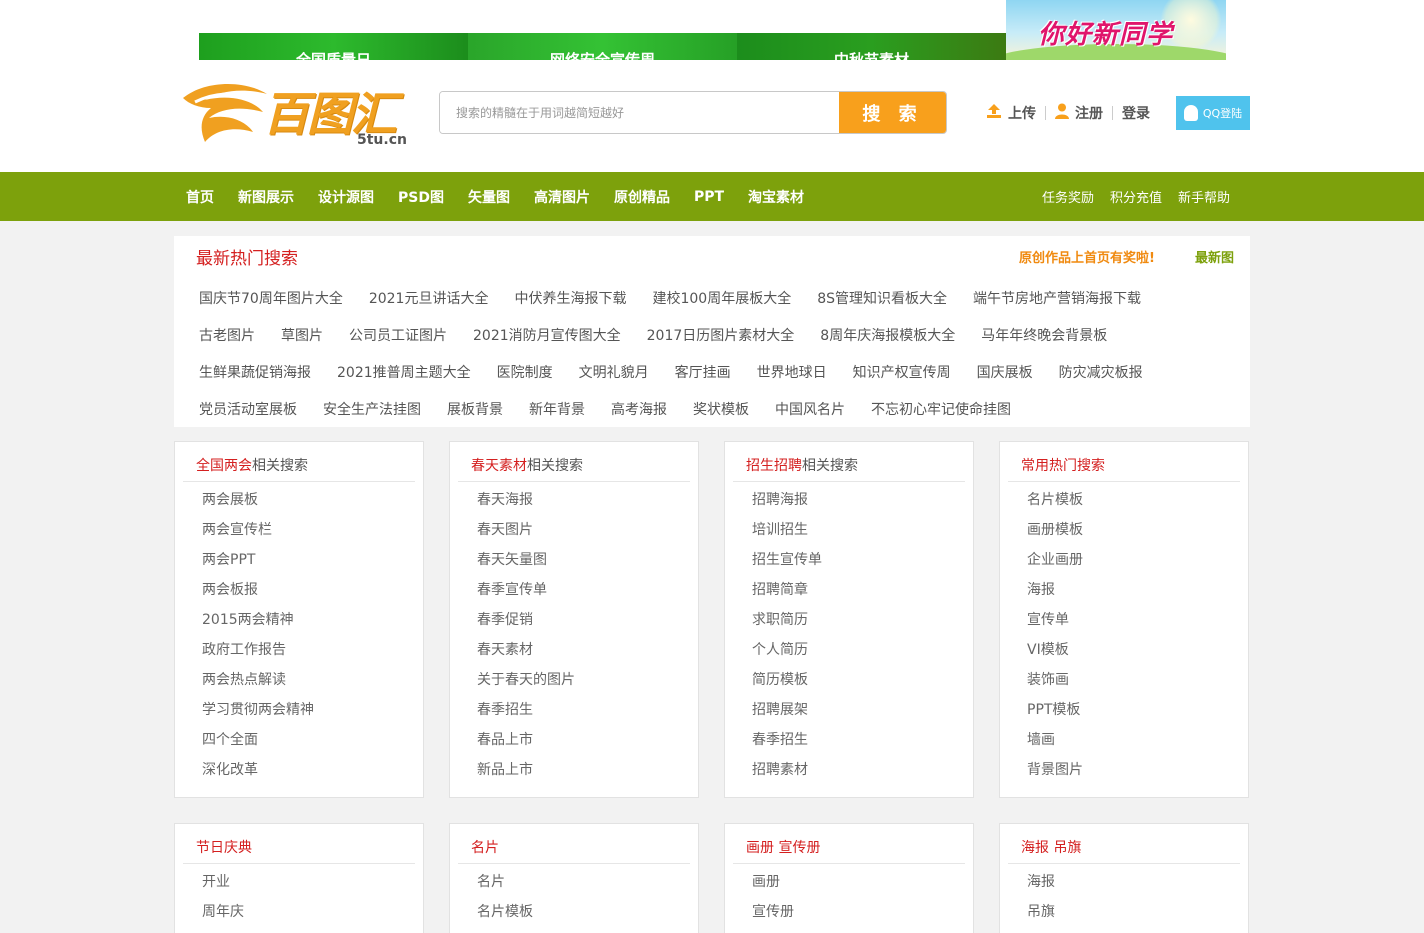 This screenshot has height=933, width=1424. I want to click on category-link: 春季宣传单, so click(587, 595).